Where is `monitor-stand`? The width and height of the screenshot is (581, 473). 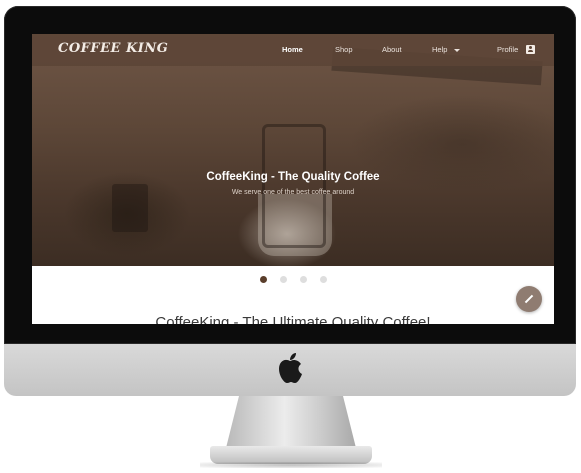
monitor-stand is located at coordinates (291, 422).